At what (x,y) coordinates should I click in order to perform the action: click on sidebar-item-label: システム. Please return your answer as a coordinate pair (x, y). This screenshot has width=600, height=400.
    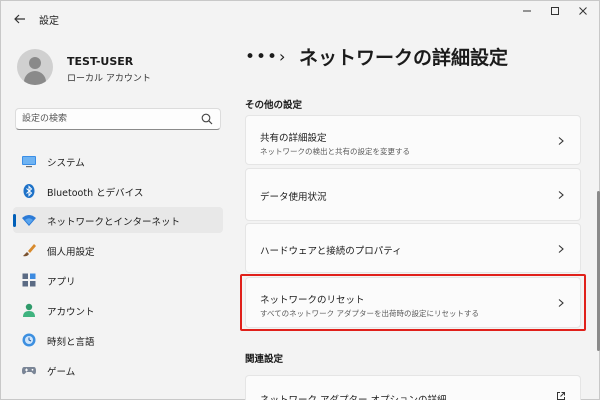
    Looking at the image, I should click on (66, 163).